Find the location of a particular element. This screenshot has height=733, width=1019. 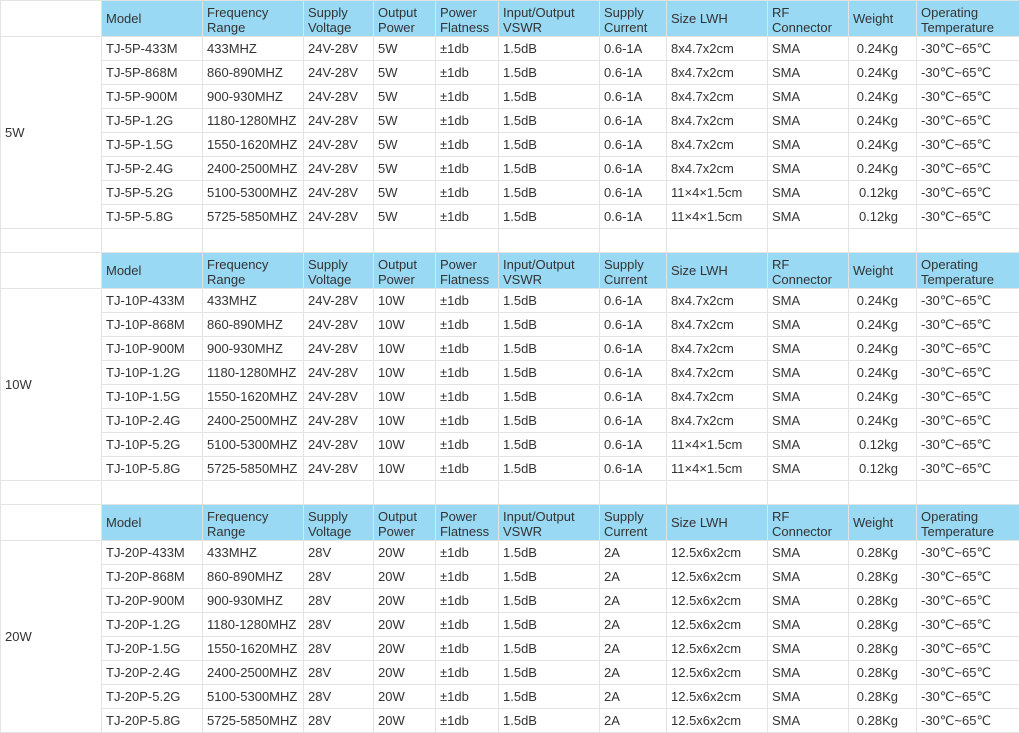

column-header: OutputPower is located at coordinates (405, 19).